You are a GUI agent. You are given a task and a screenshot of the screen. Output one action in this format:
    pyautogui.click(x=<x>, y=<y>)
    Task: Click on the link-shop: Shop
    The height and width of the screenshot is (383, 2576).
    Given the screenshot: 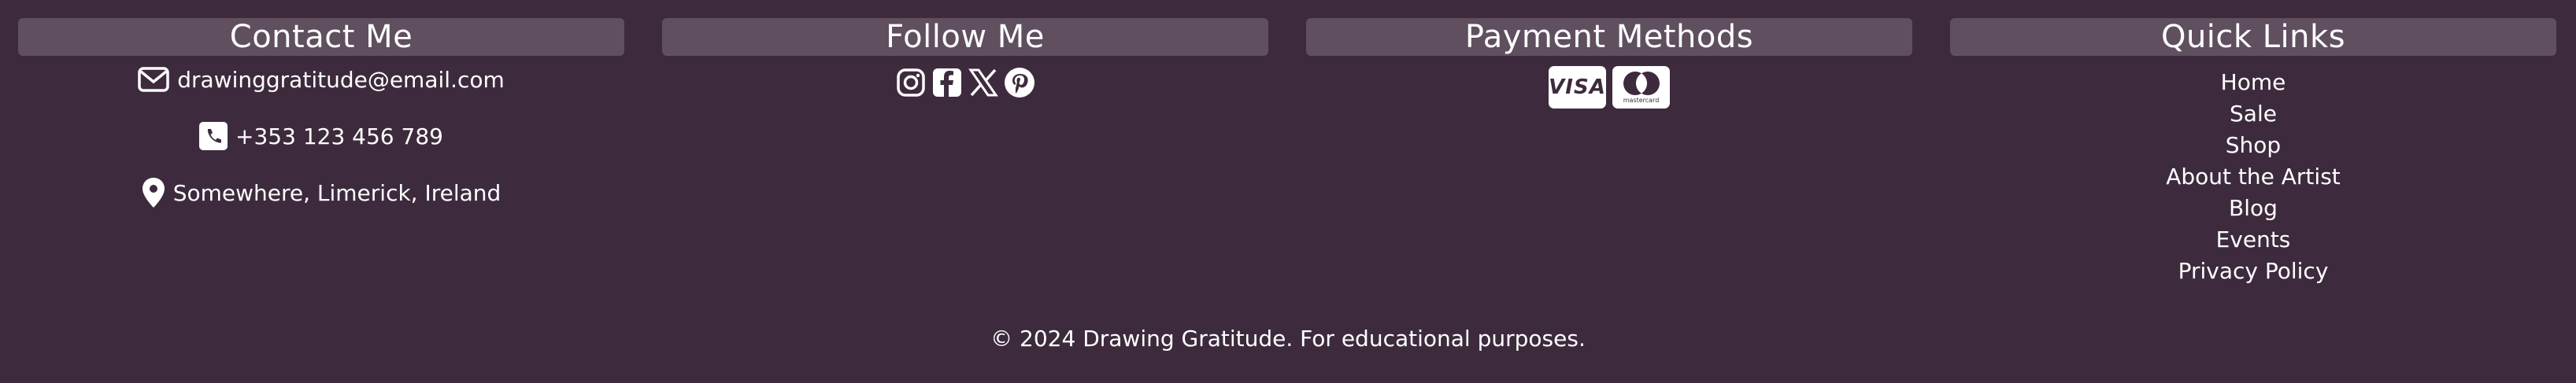 What is the action you would take?
    pyautogui.click(x=2253, y=145)
    